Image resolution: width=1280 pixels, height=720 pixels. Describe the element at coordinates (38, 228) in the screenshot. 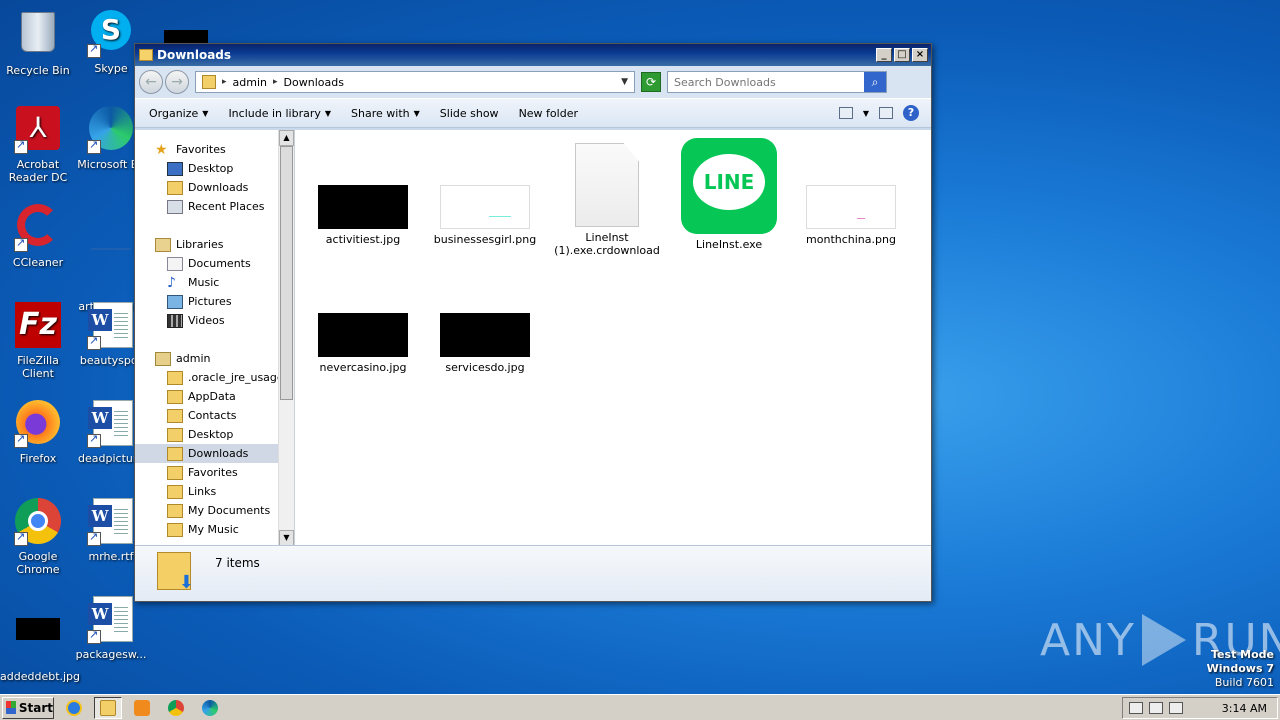

I see `ccleaner-icon` at that location.